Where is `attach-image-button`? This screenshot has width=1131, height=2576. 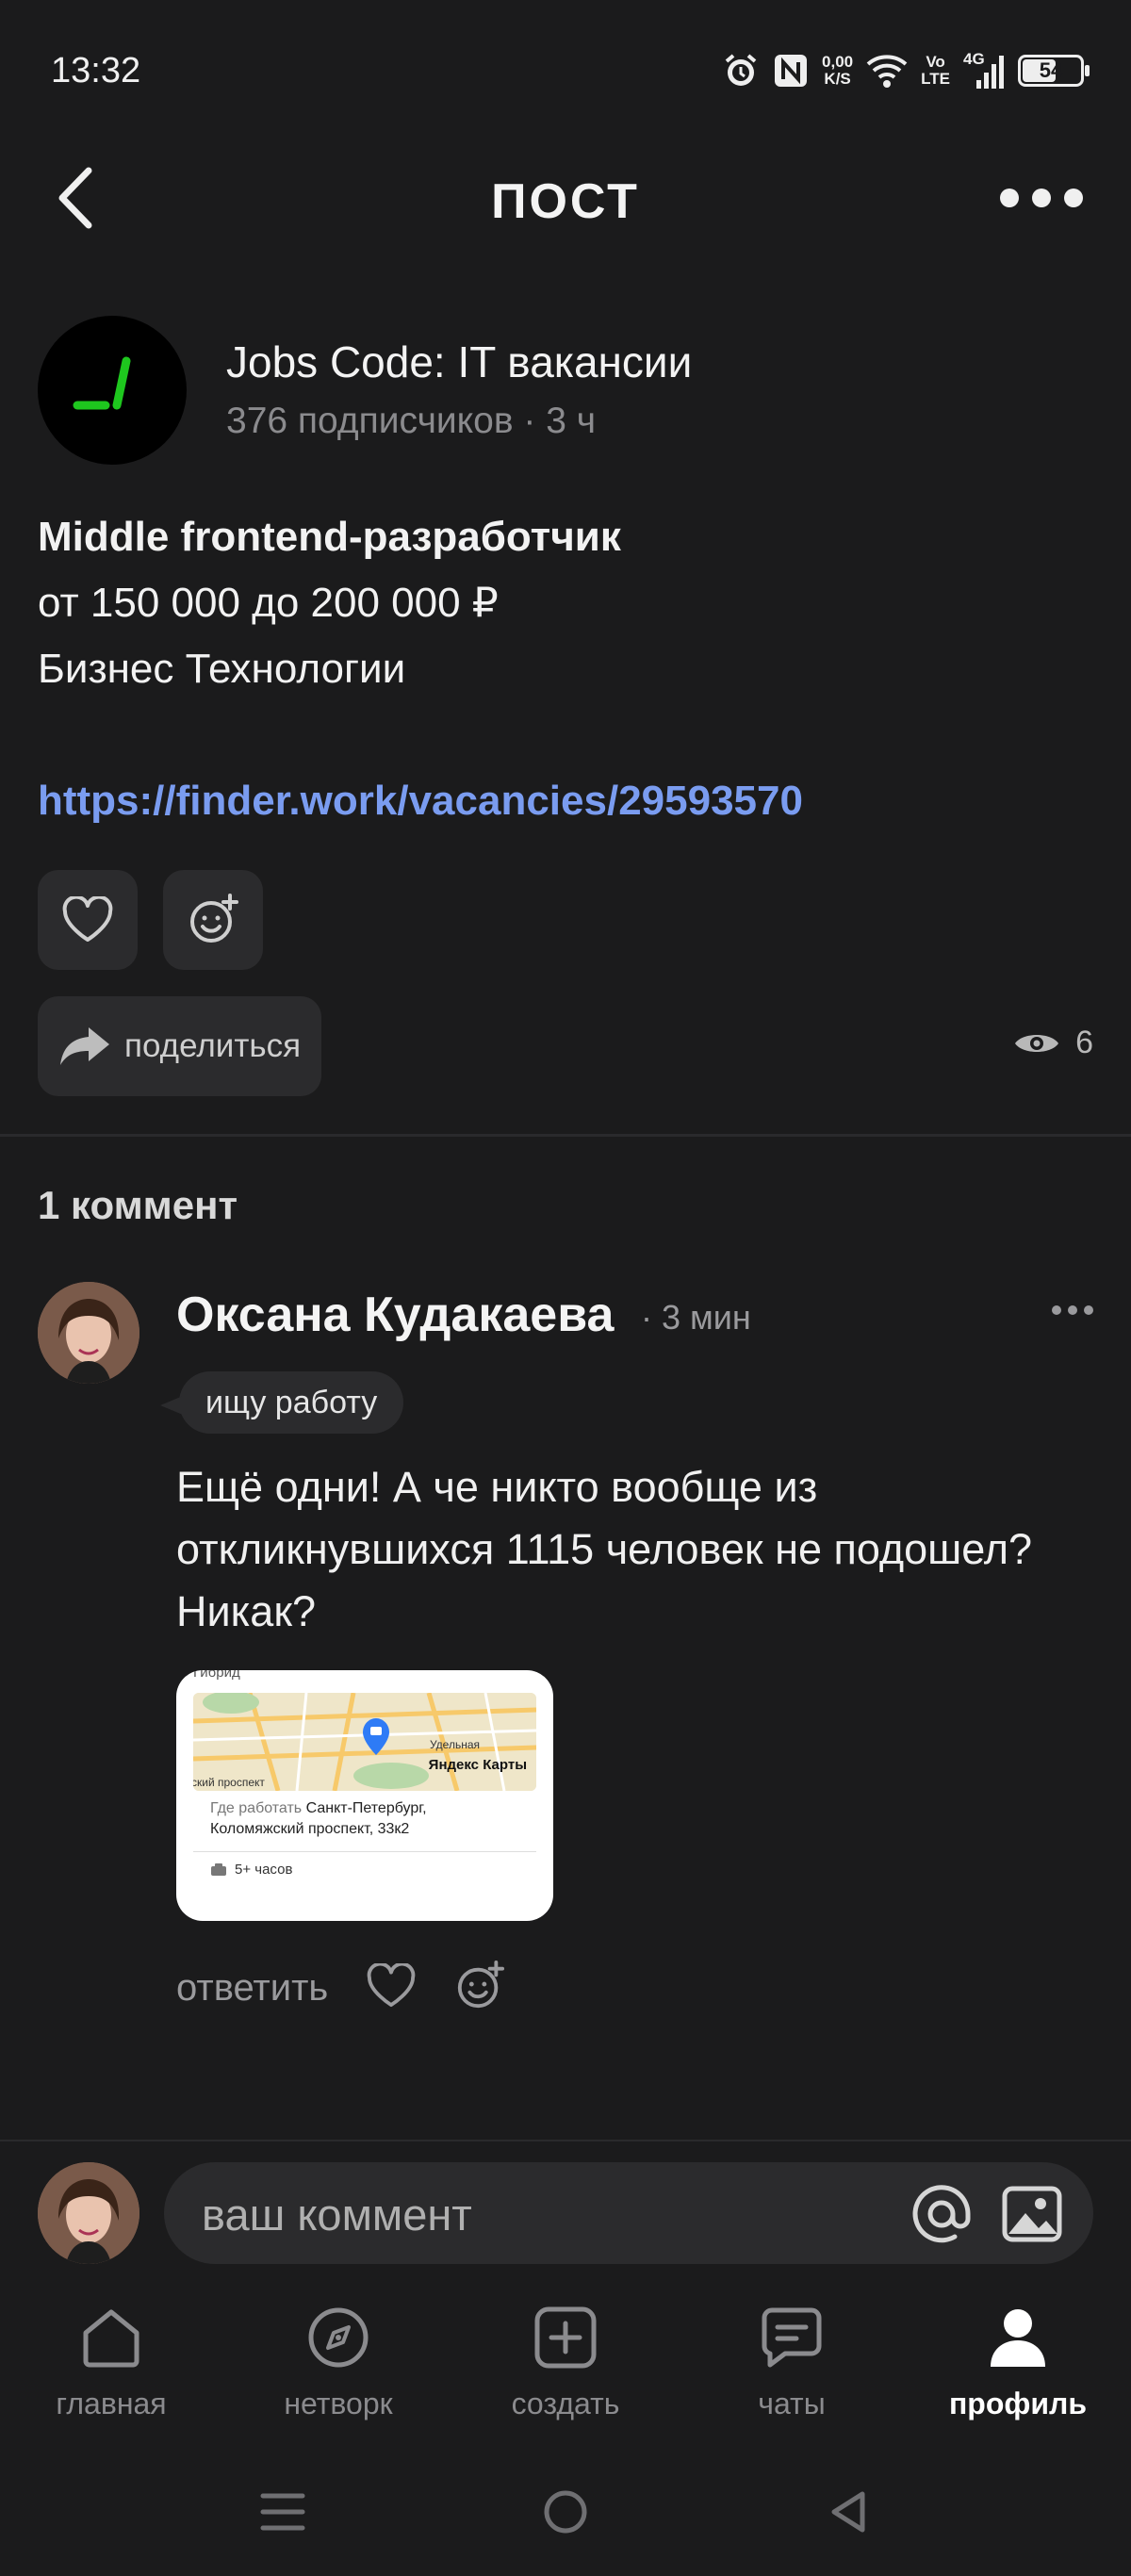
attach-image-button is located at coordinates (1032, 2214).